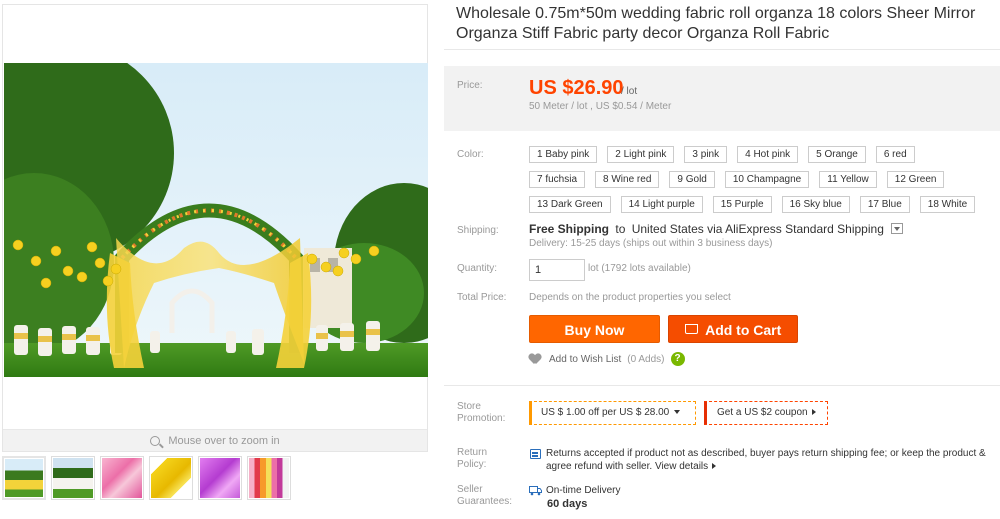 This screenshot has height=519, width=1000. Describe the element at coordinates (535, 359) in the screenshot. I see `heart-icon` at that location.